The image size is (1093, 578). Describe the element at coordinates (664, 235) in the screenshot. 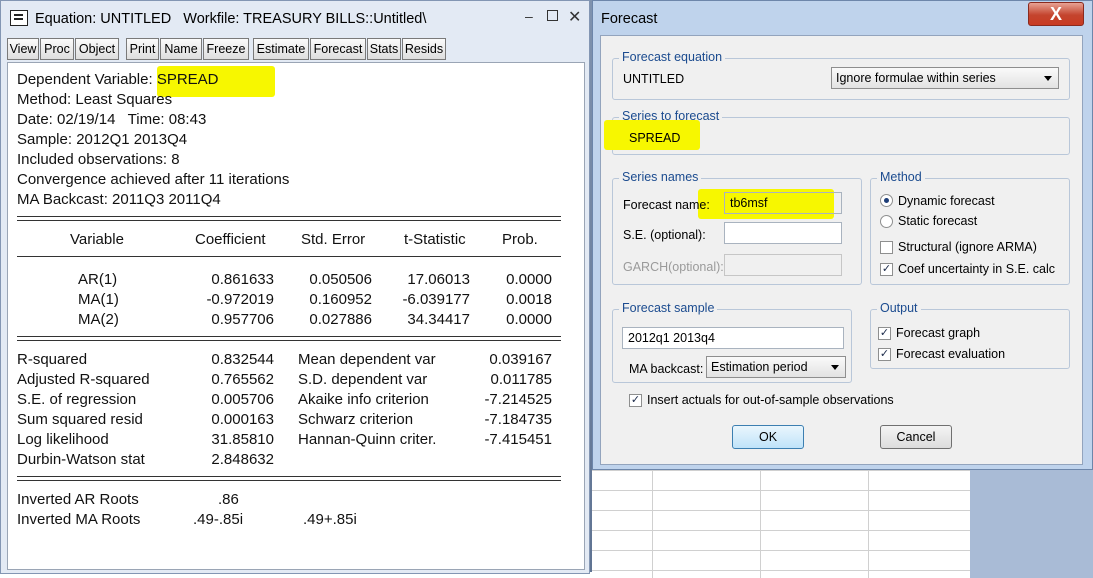

I see `se-label: S.E. (optional):` at that location.